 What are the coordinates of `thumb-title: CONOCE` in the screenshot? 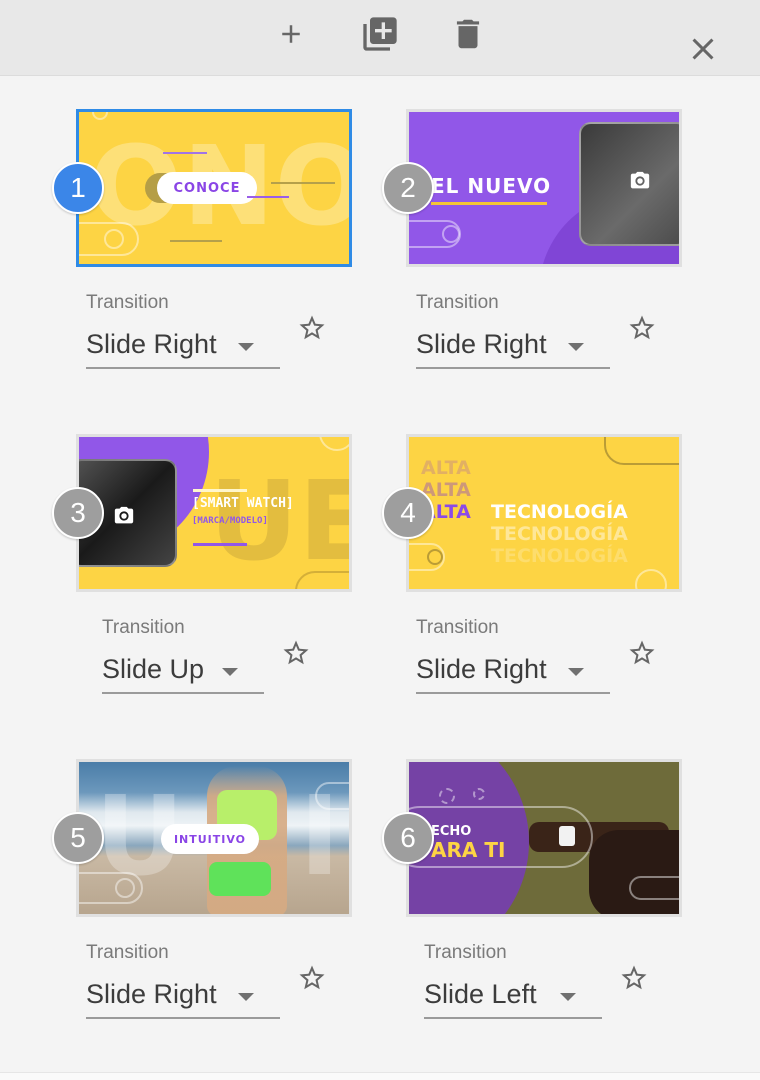 It's located at (207, 188).